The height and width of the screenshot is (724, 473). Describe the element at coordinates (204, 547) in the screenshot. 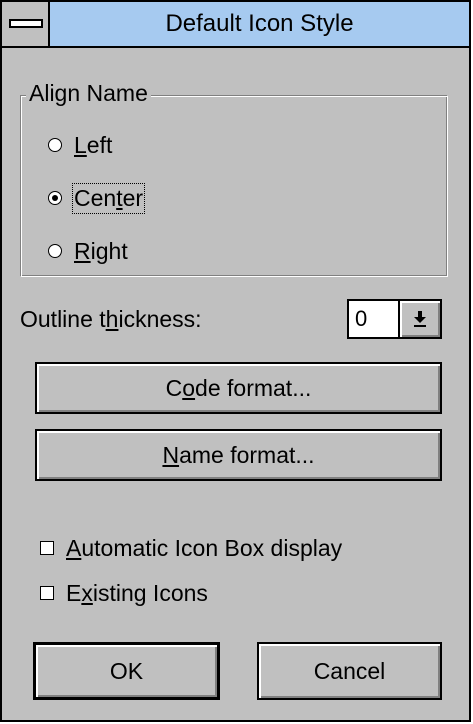

I see `automatic-icon-box-display-label: Automatic Icon Box display` at that location.